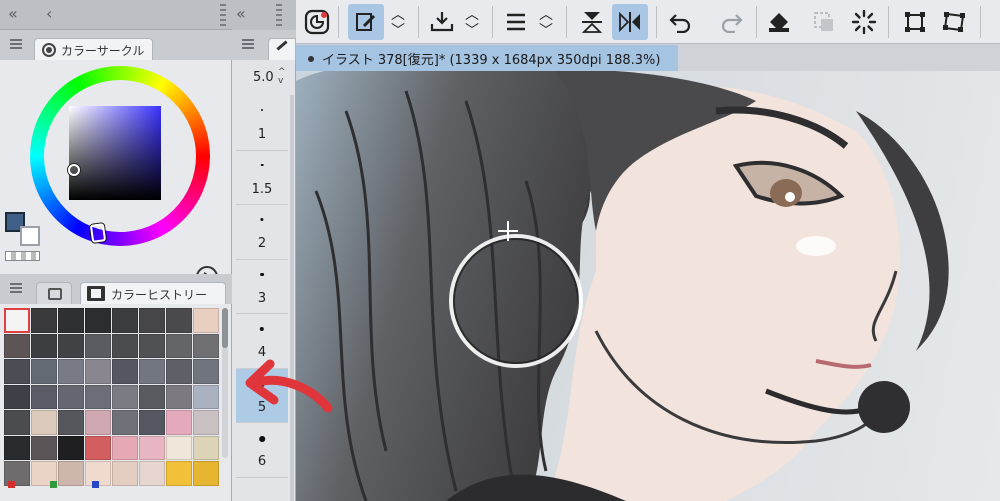 Image resolution: width=1000 pixels, height=501 pixels. Describe the element at coordinates (22, 256) in the screenshot. I see `transparent-color-swatch` at that location.